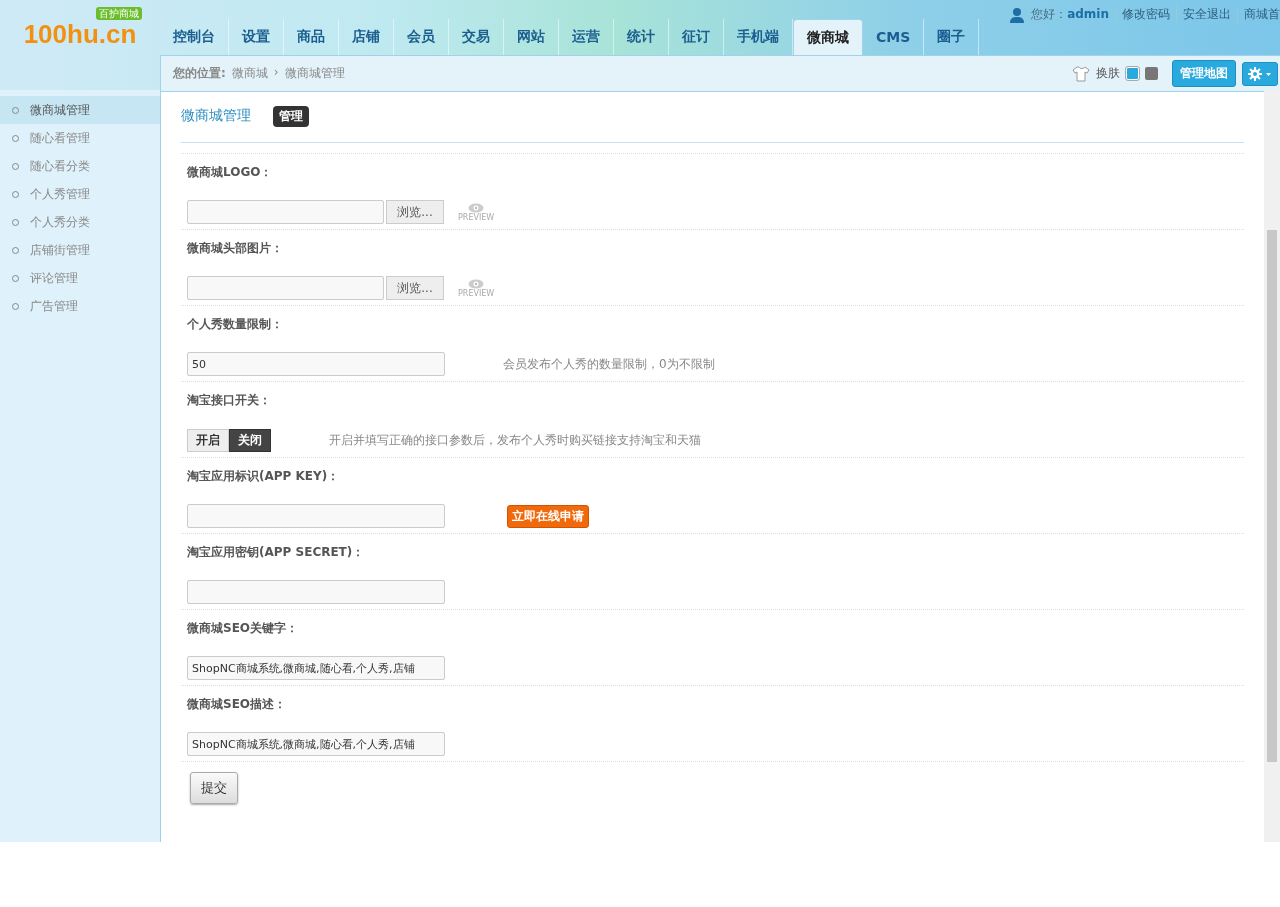 Image resolution: width=1280 pixels, height=907 pixels. What do you see at coordinates (230, 172) in the screenshot?
I see `field-label: 微商城LOGO：` at bounding box center [230, 172].